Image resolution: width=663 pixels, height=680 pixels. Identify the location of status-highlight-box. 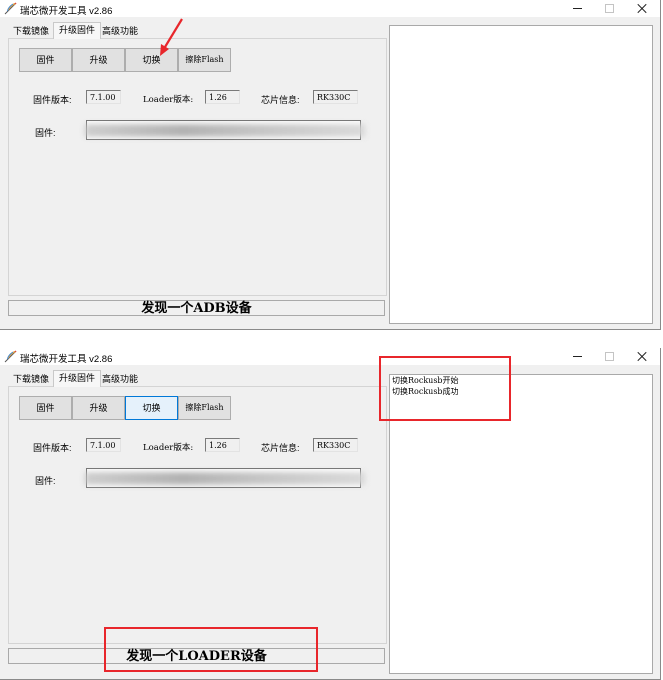
(211, 649).